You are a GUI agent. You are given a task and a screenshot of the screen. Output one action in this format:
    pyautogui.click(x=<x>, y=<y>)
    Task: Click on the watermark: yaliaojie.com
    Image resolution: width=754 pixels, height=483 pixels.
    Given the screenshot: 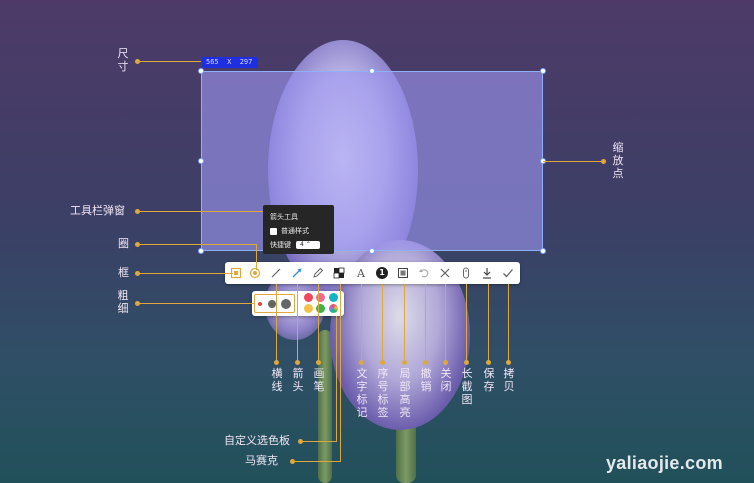 What is the action you would take?
    pyautogui.click(x=664, y=463)
    